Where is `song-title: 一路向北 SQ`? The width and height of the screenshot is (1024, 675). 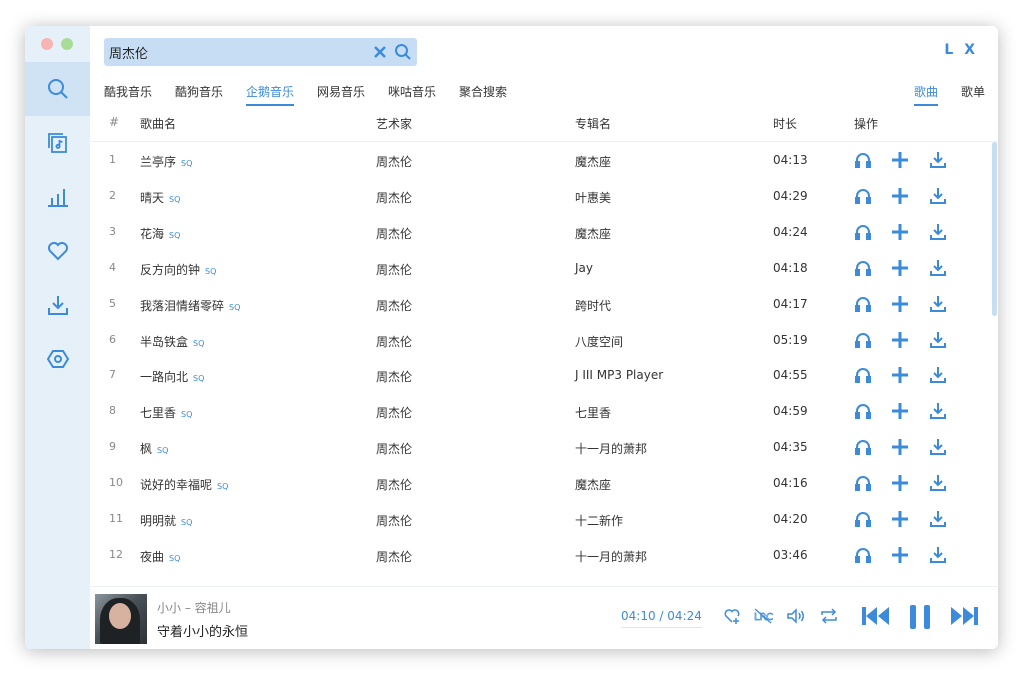
song-title: 一路向北 SQ is located at coordinates (172, 376).